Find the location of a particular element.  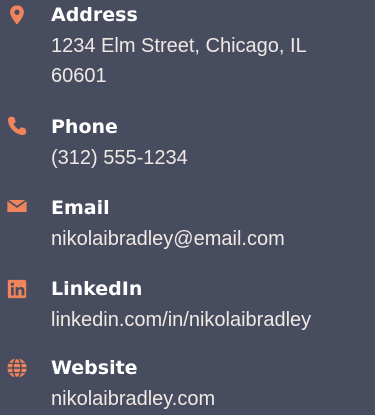

map-marker-icon is located at coordinates (17, 15).